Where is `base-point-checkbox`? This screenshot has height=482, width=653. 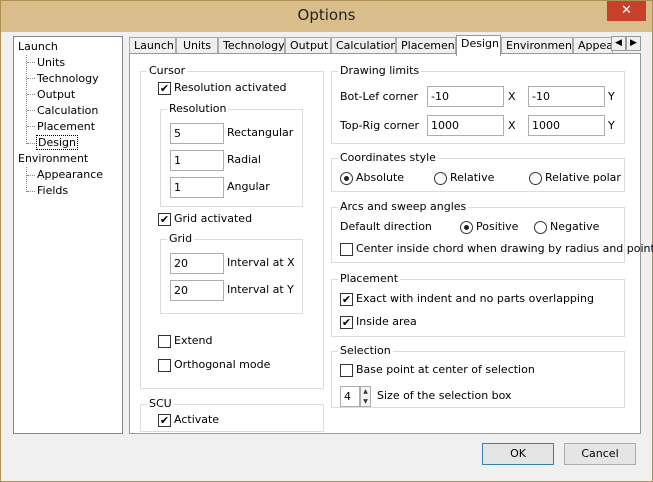 base-point-checkbox is located at coordinates (346, 370).